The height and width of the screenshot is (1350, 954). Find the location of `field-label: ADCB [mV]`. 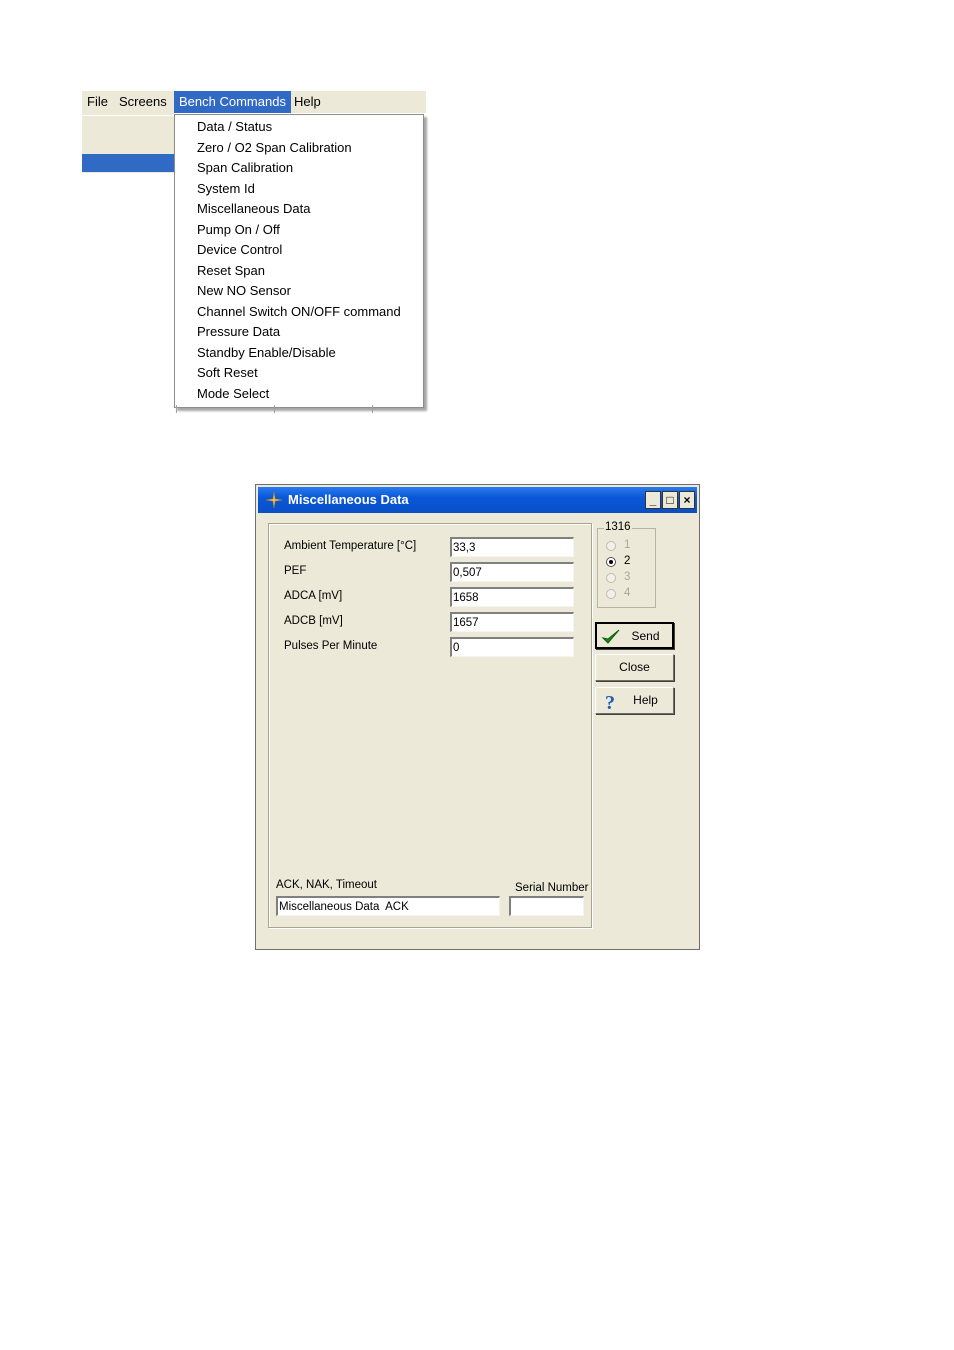

field-label: ADCB [mV] is located at coordinates (313, 621).